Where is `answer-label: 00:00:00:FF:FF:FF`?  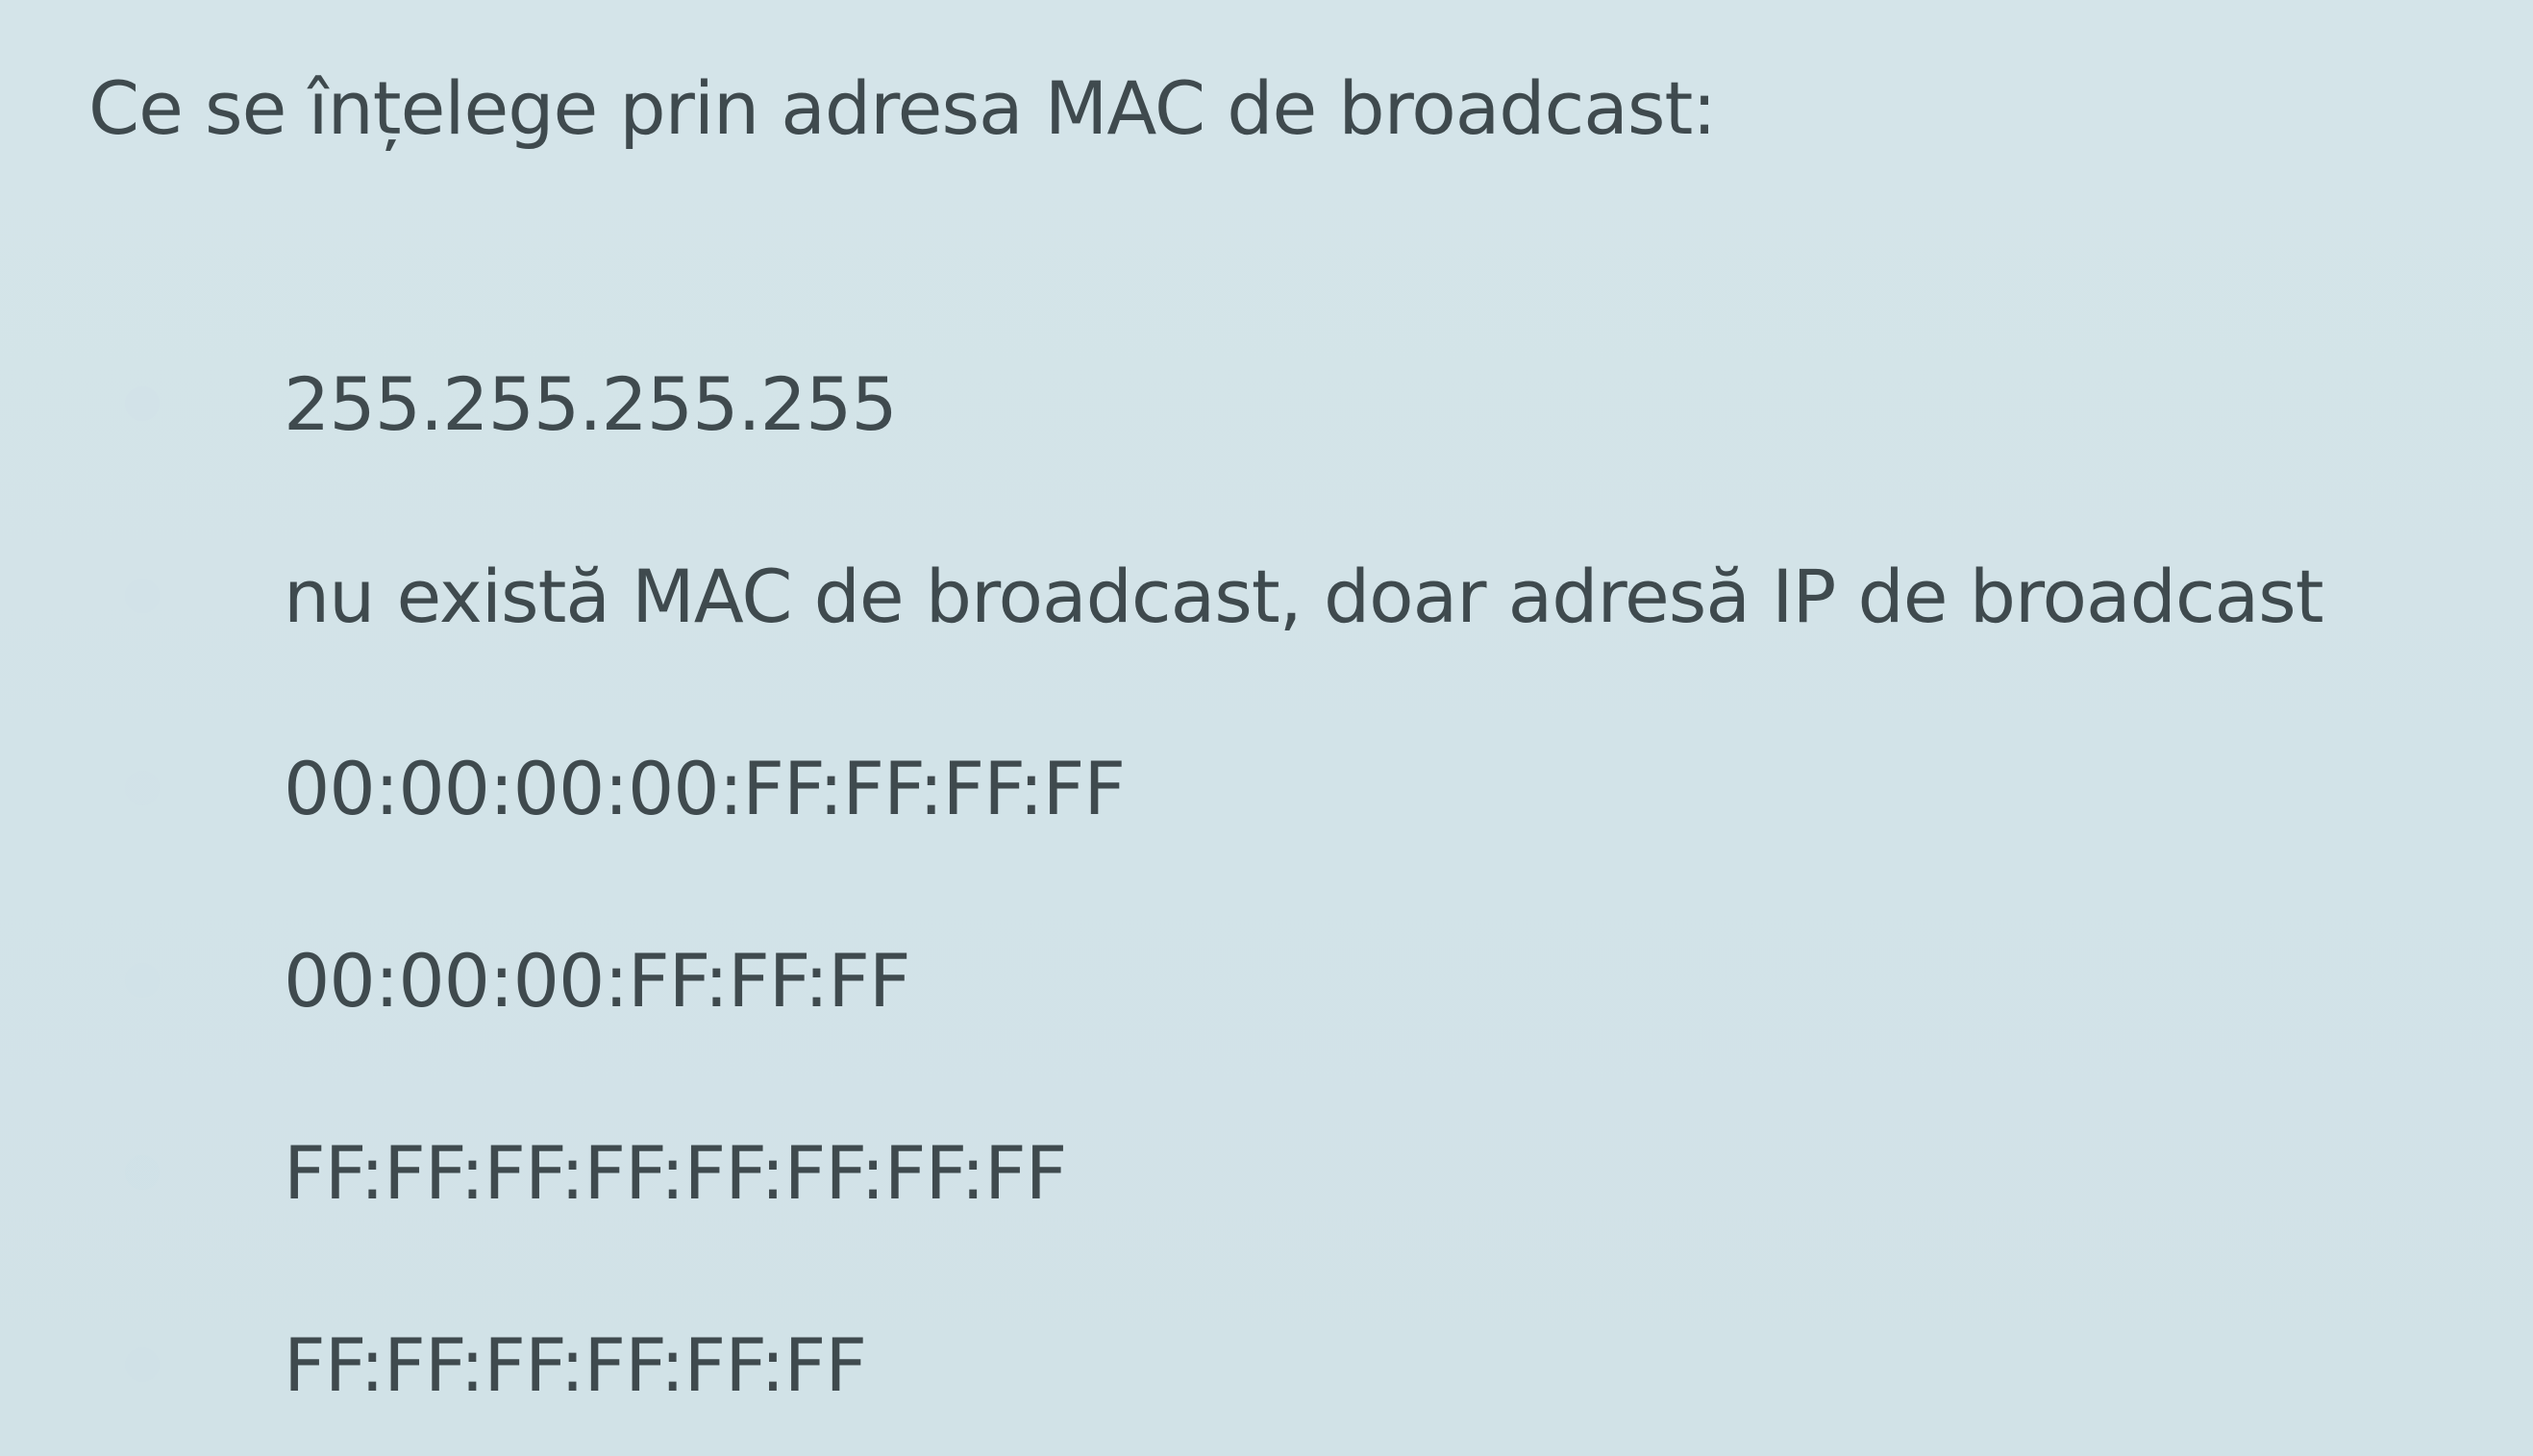
answer-label: 00:00:00:FF:FF:FF is located at coordinates (597, 981).